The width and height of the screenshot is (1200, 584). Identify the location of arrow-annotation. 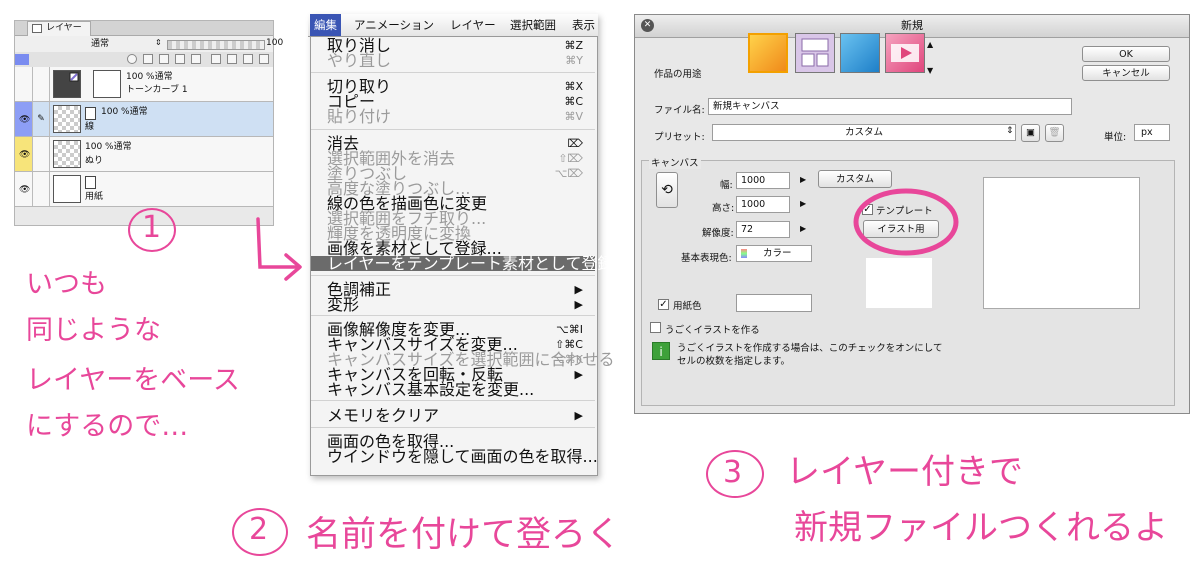
(279, 249).